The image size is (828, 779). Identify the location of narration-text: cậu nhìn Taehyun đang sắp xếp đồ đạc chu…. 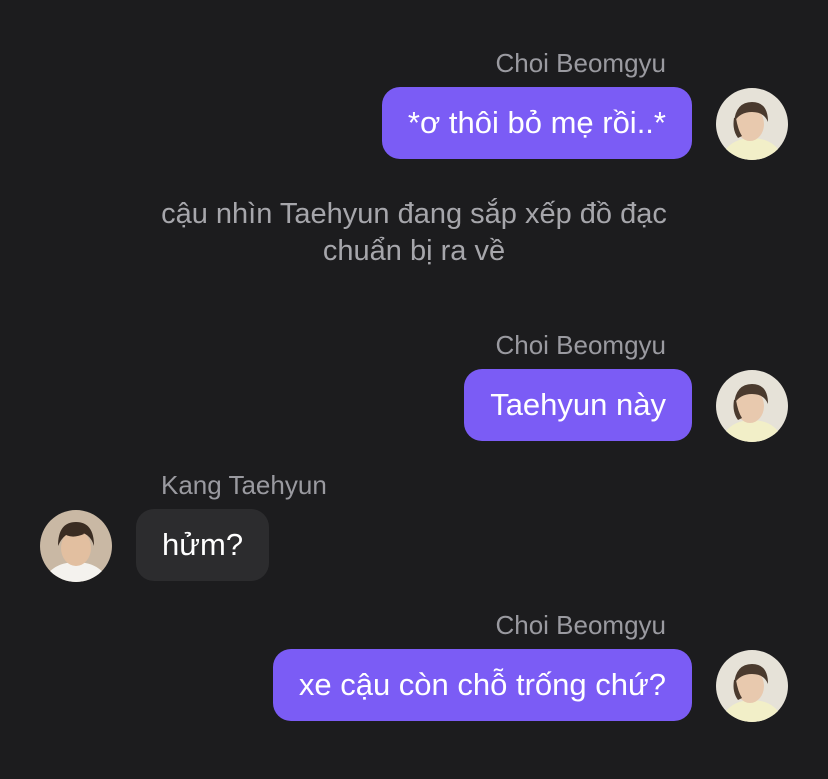
(414, 233).